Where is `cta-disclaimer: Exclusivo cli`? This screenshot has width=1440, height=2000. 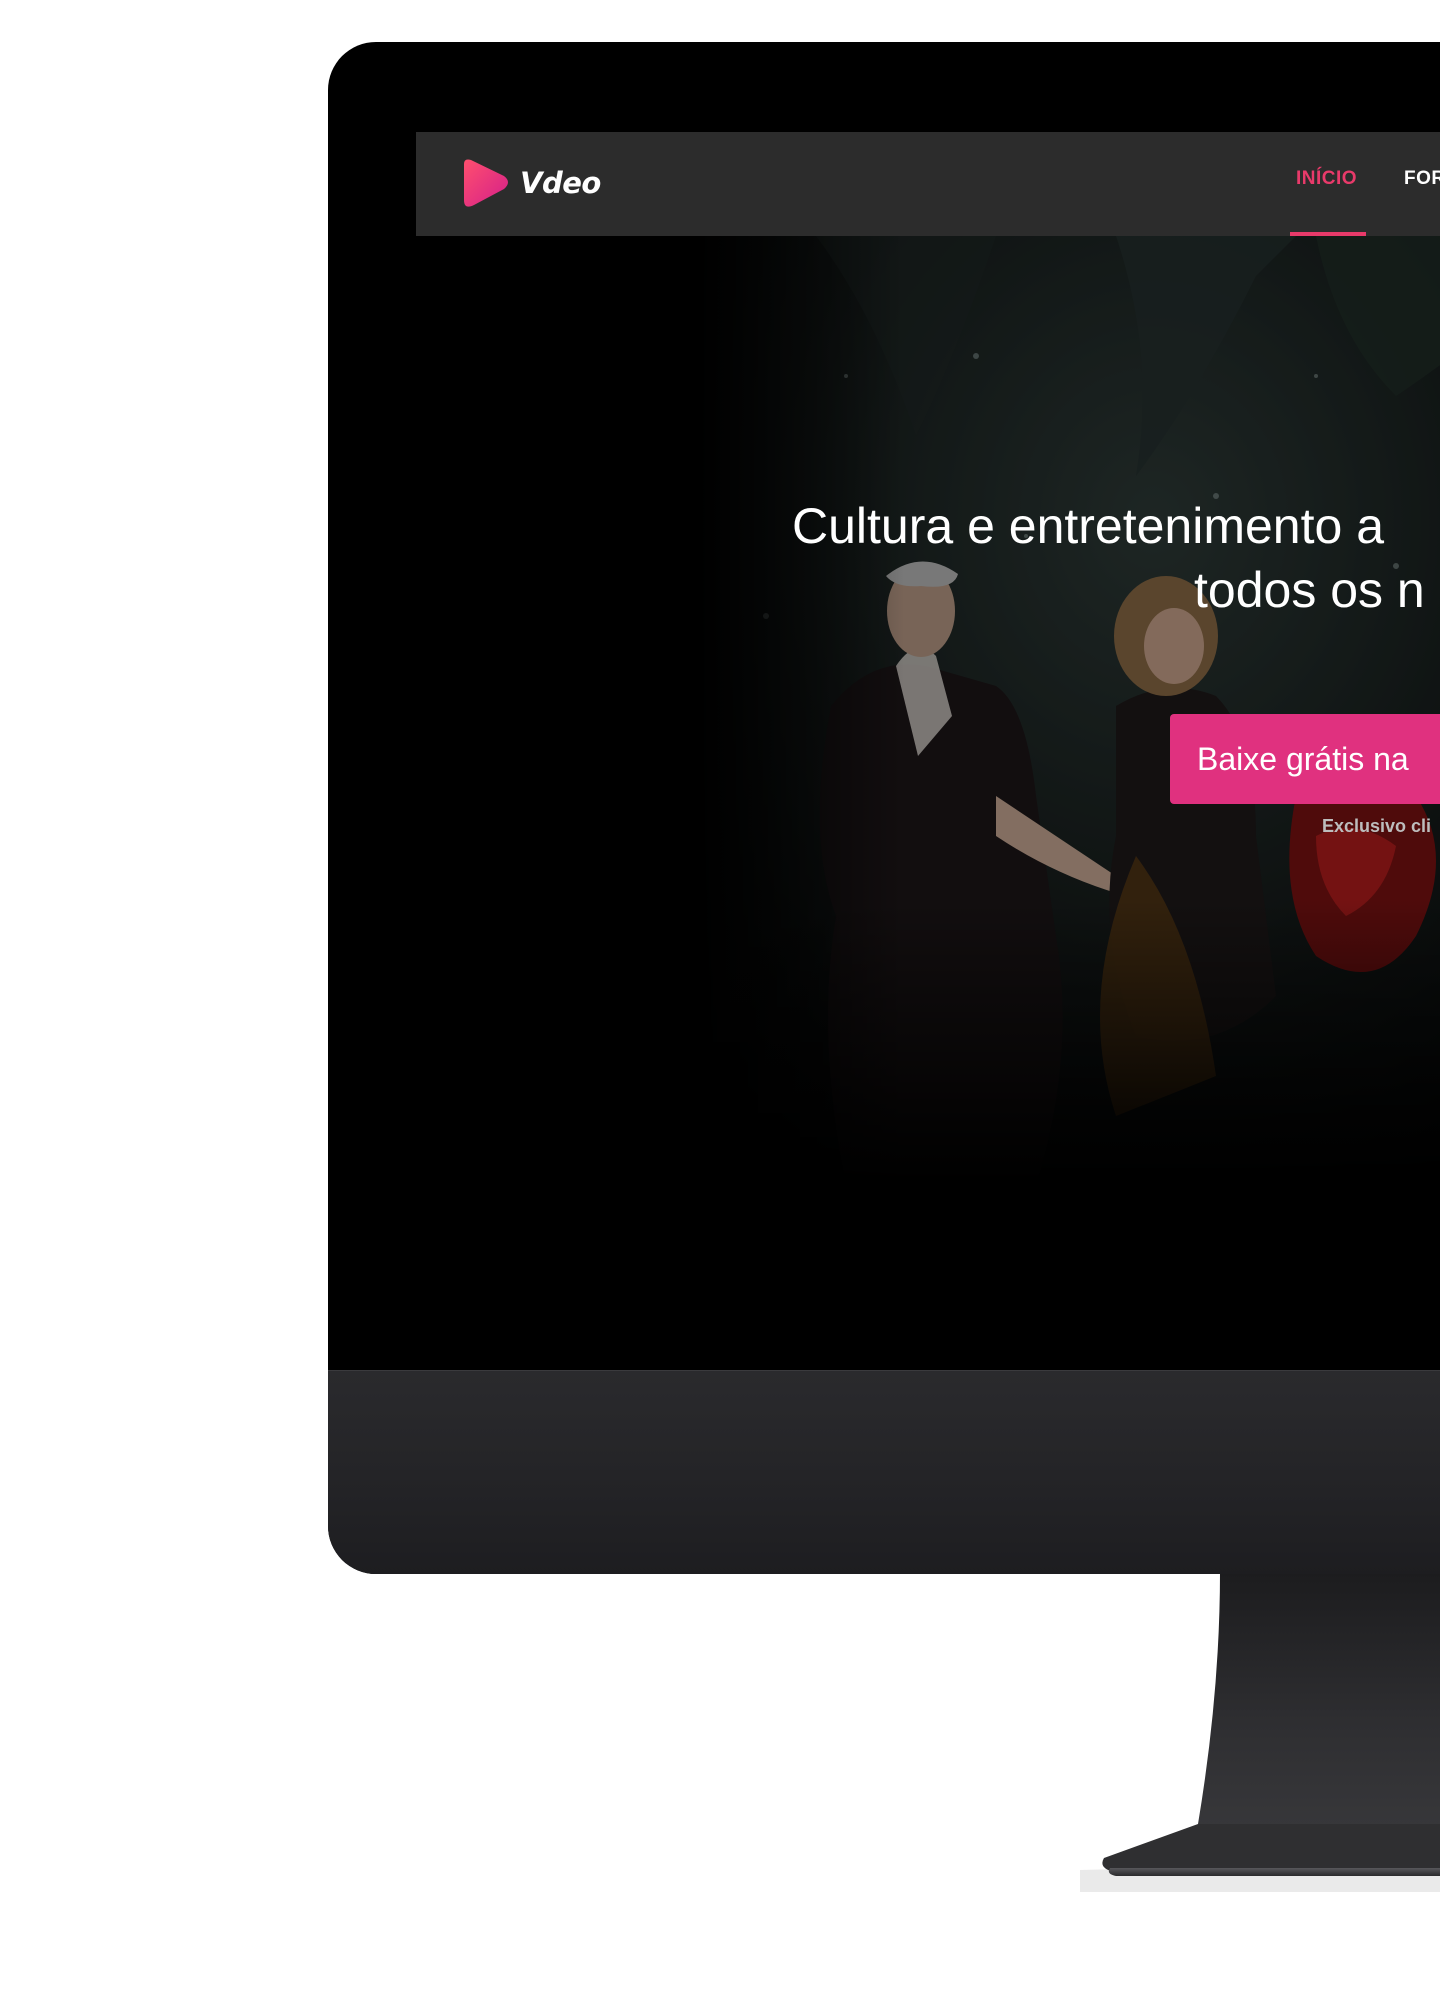 cta-disclaimer: Exclusivo cli is located at coordinates (1377, 826).